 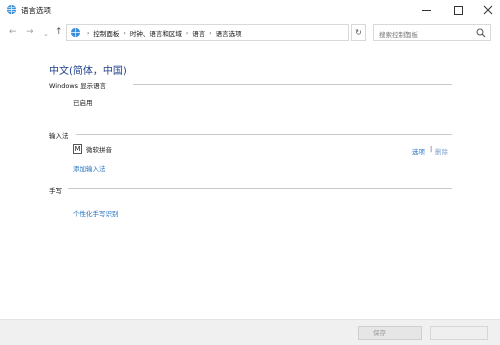 I want to click on input-method-remove-link: 删除, so click(x=441, y=151).